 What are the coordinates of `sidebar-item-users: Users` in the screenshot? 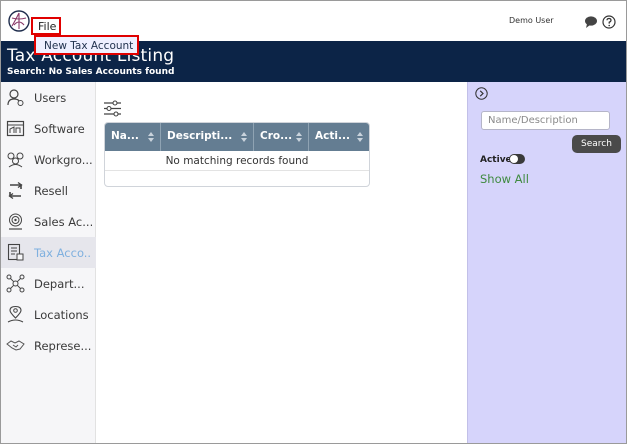 It's located at (48, 97).